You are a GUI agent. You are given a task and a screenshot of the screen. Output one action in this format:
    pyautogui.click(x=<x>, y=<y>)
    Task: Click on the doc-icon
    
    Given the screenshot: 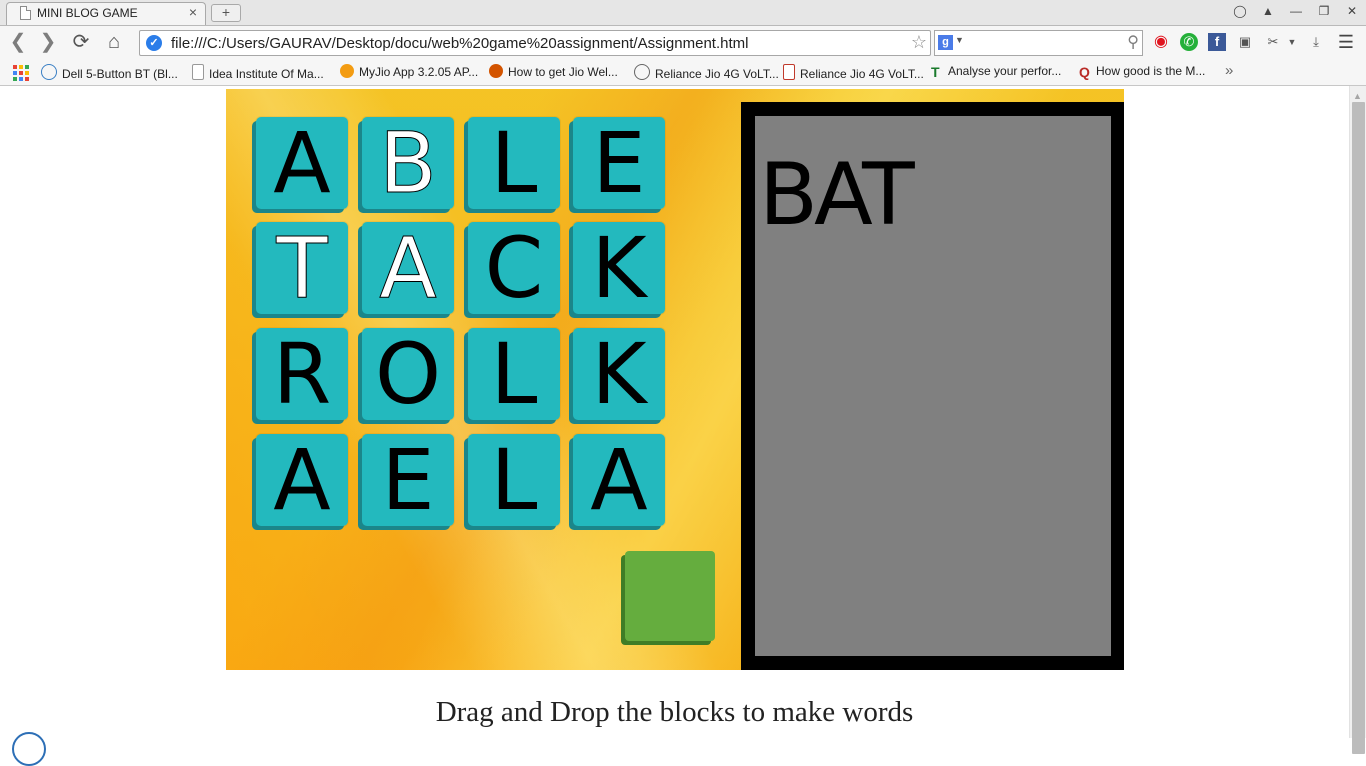 What is the action you would take?
    pyautogui.click(x=789, y=72)
    